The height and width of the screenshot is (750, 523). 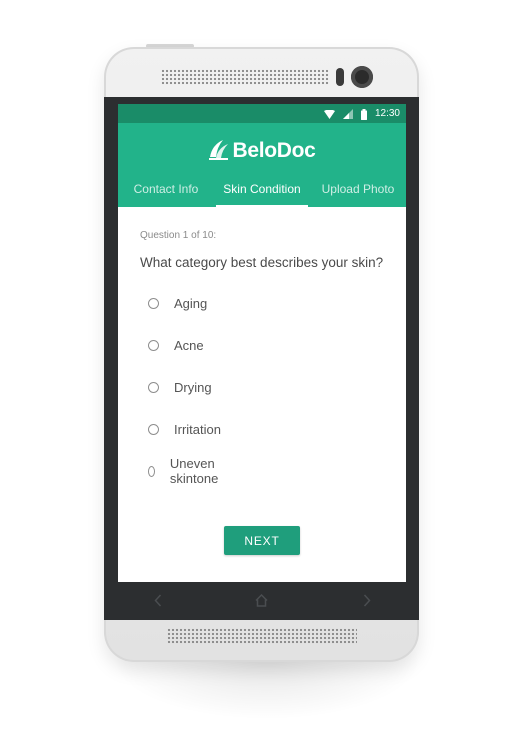 I want to click on bottom-speaker-grille, so click(x=262, y=636).